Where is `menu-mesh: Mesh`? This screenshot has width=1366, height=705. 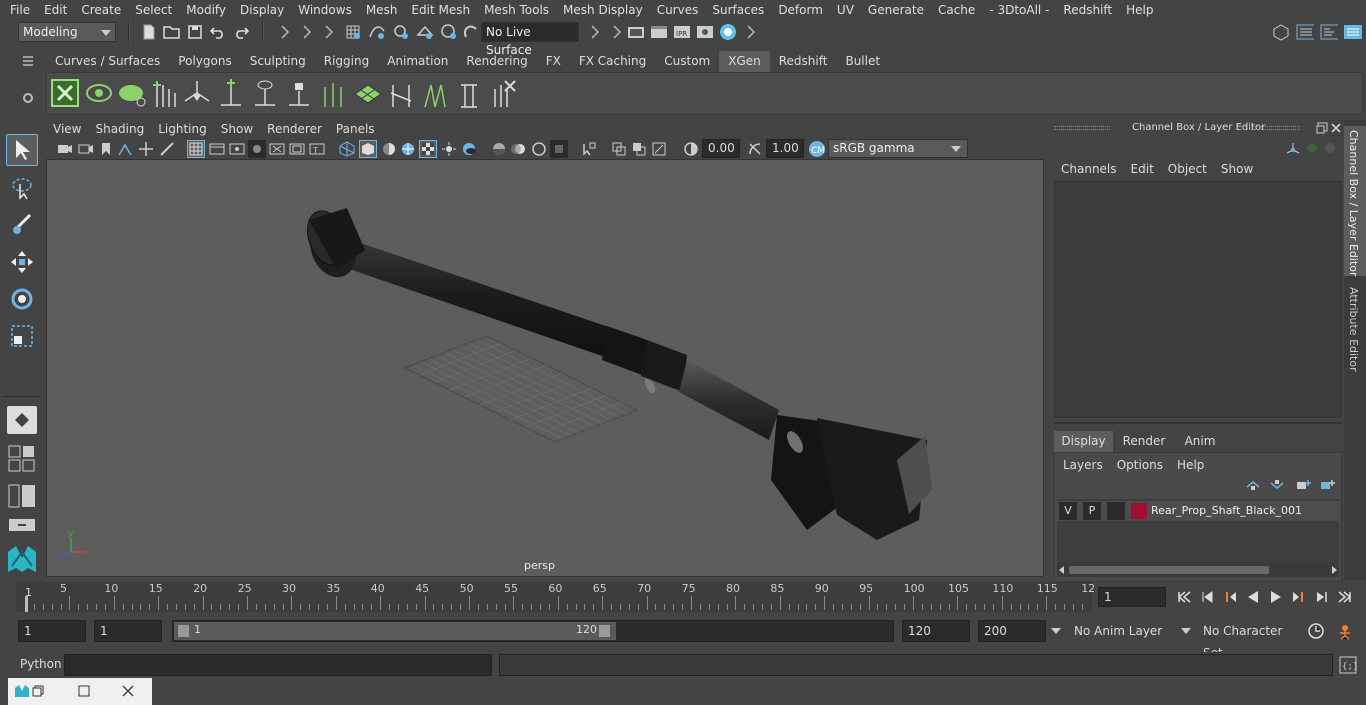 menu-mesh: Mesh is located at coordinates (382, 10).